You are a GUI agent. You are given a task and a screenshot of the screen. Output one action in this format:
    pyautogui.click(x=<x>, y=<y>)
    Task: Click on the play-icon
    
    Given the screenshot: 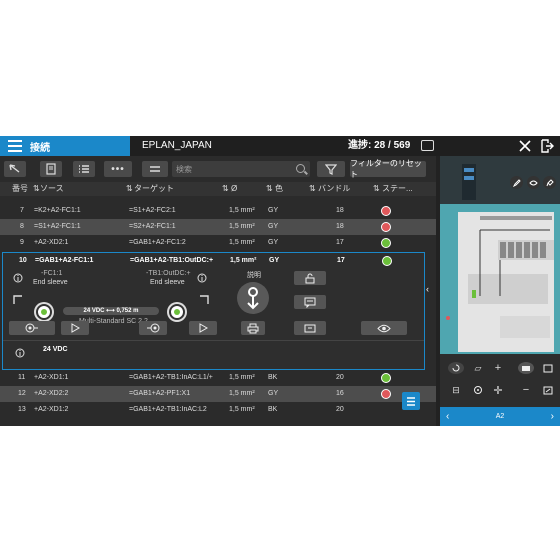 What is the action you would take?
    pyautogui.click(x=75, y=328)
    